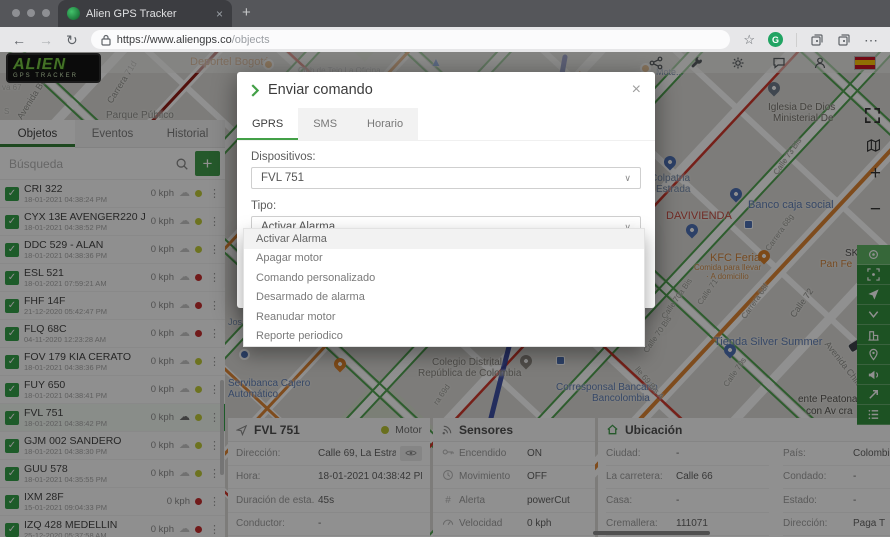 This screenshot has width=890, height=537. Describe the element at coordinates (775, 39) in the screenshot. I see `extension-icon: G` at that location.